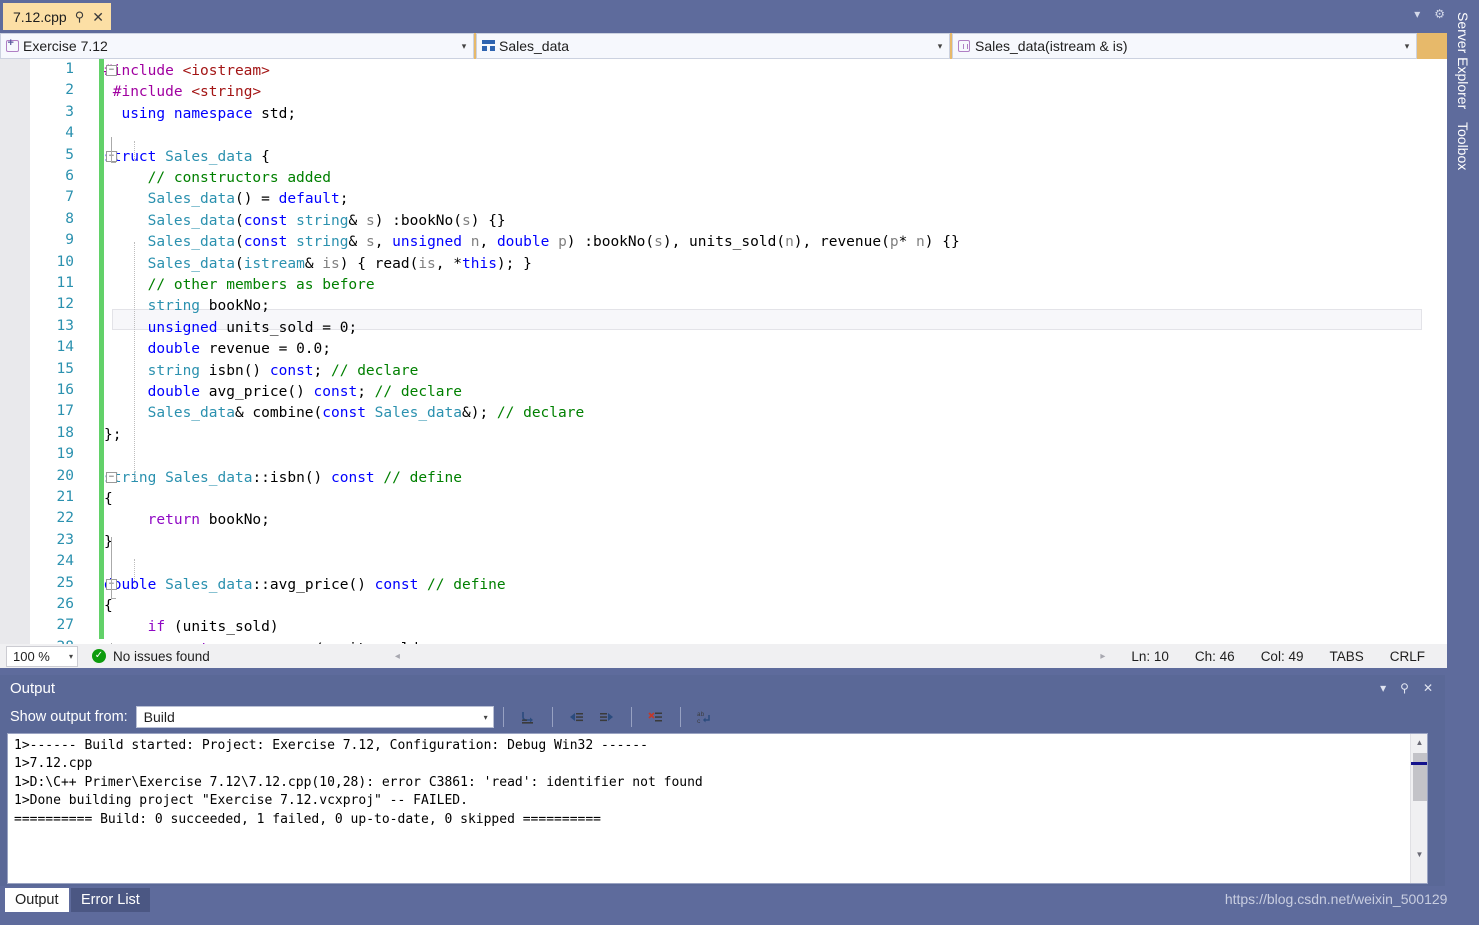 This screenshot has width=1479, height=925. Describe the element at coordinates (217, 178) in the screenshot. I see `code-line: // constructors added` at that location.